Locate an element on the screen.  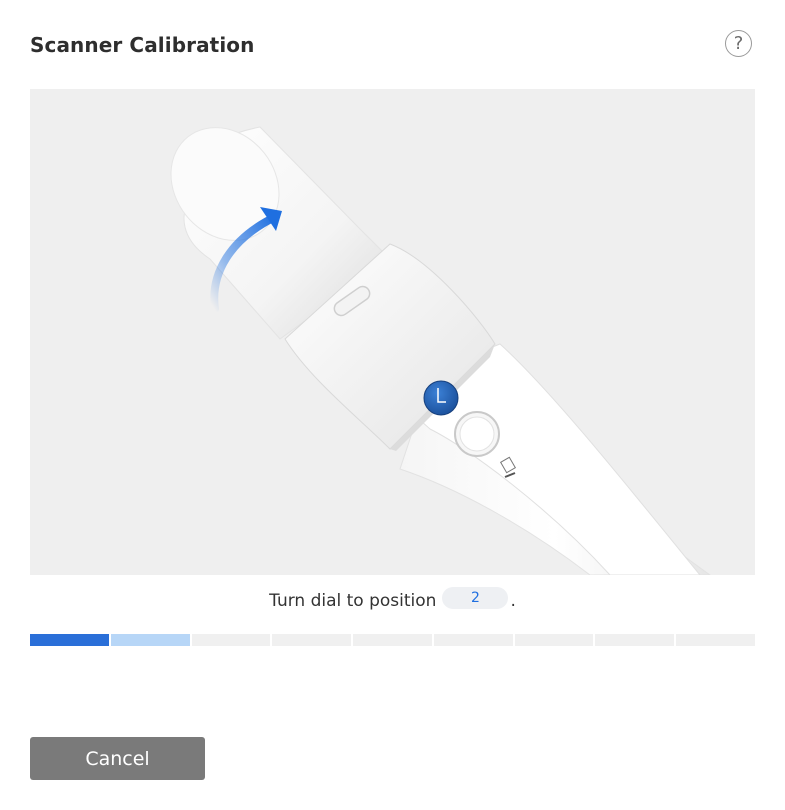
help-icon: ? is located at coordinates (738, 43).